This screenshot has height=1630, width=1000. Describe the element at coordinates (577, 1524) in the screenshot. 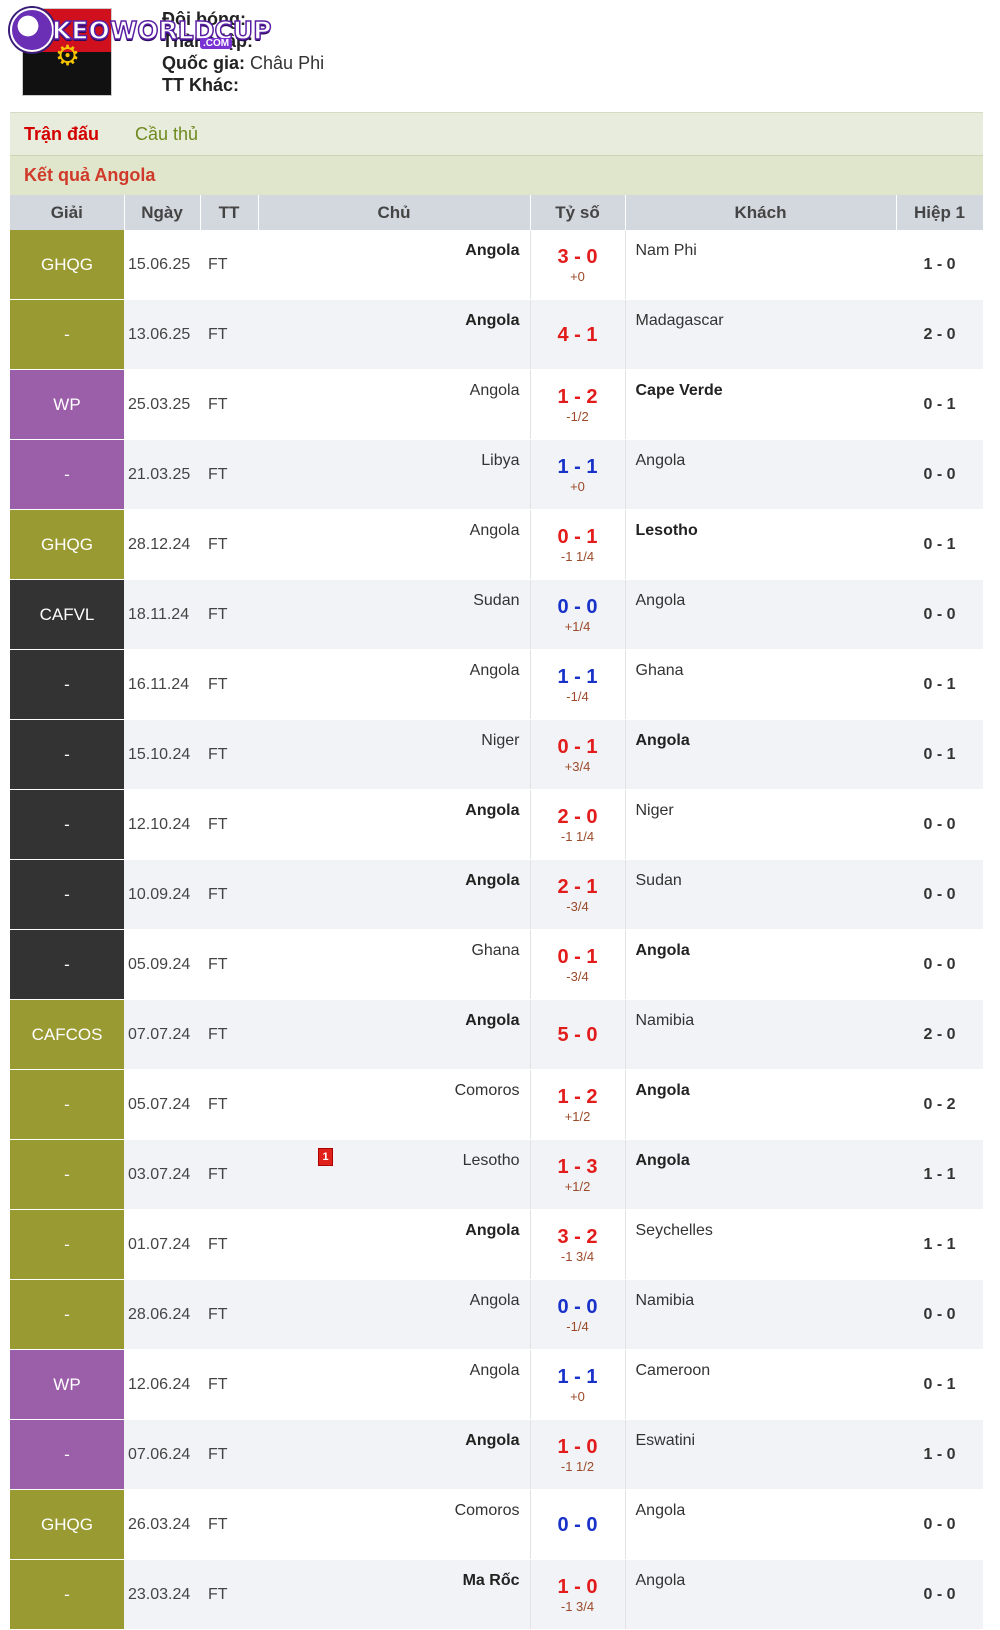

I see `score-cell: 0 - 0` at that location.